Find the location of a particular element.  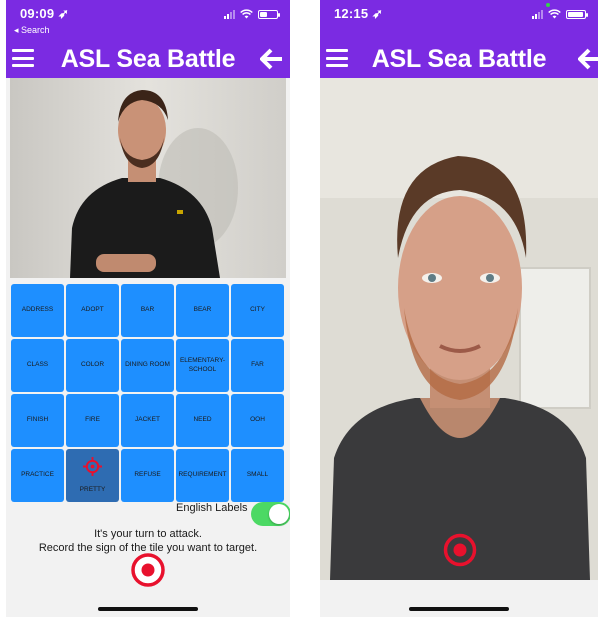

tile: CITY is located at coordinates (257, 310).